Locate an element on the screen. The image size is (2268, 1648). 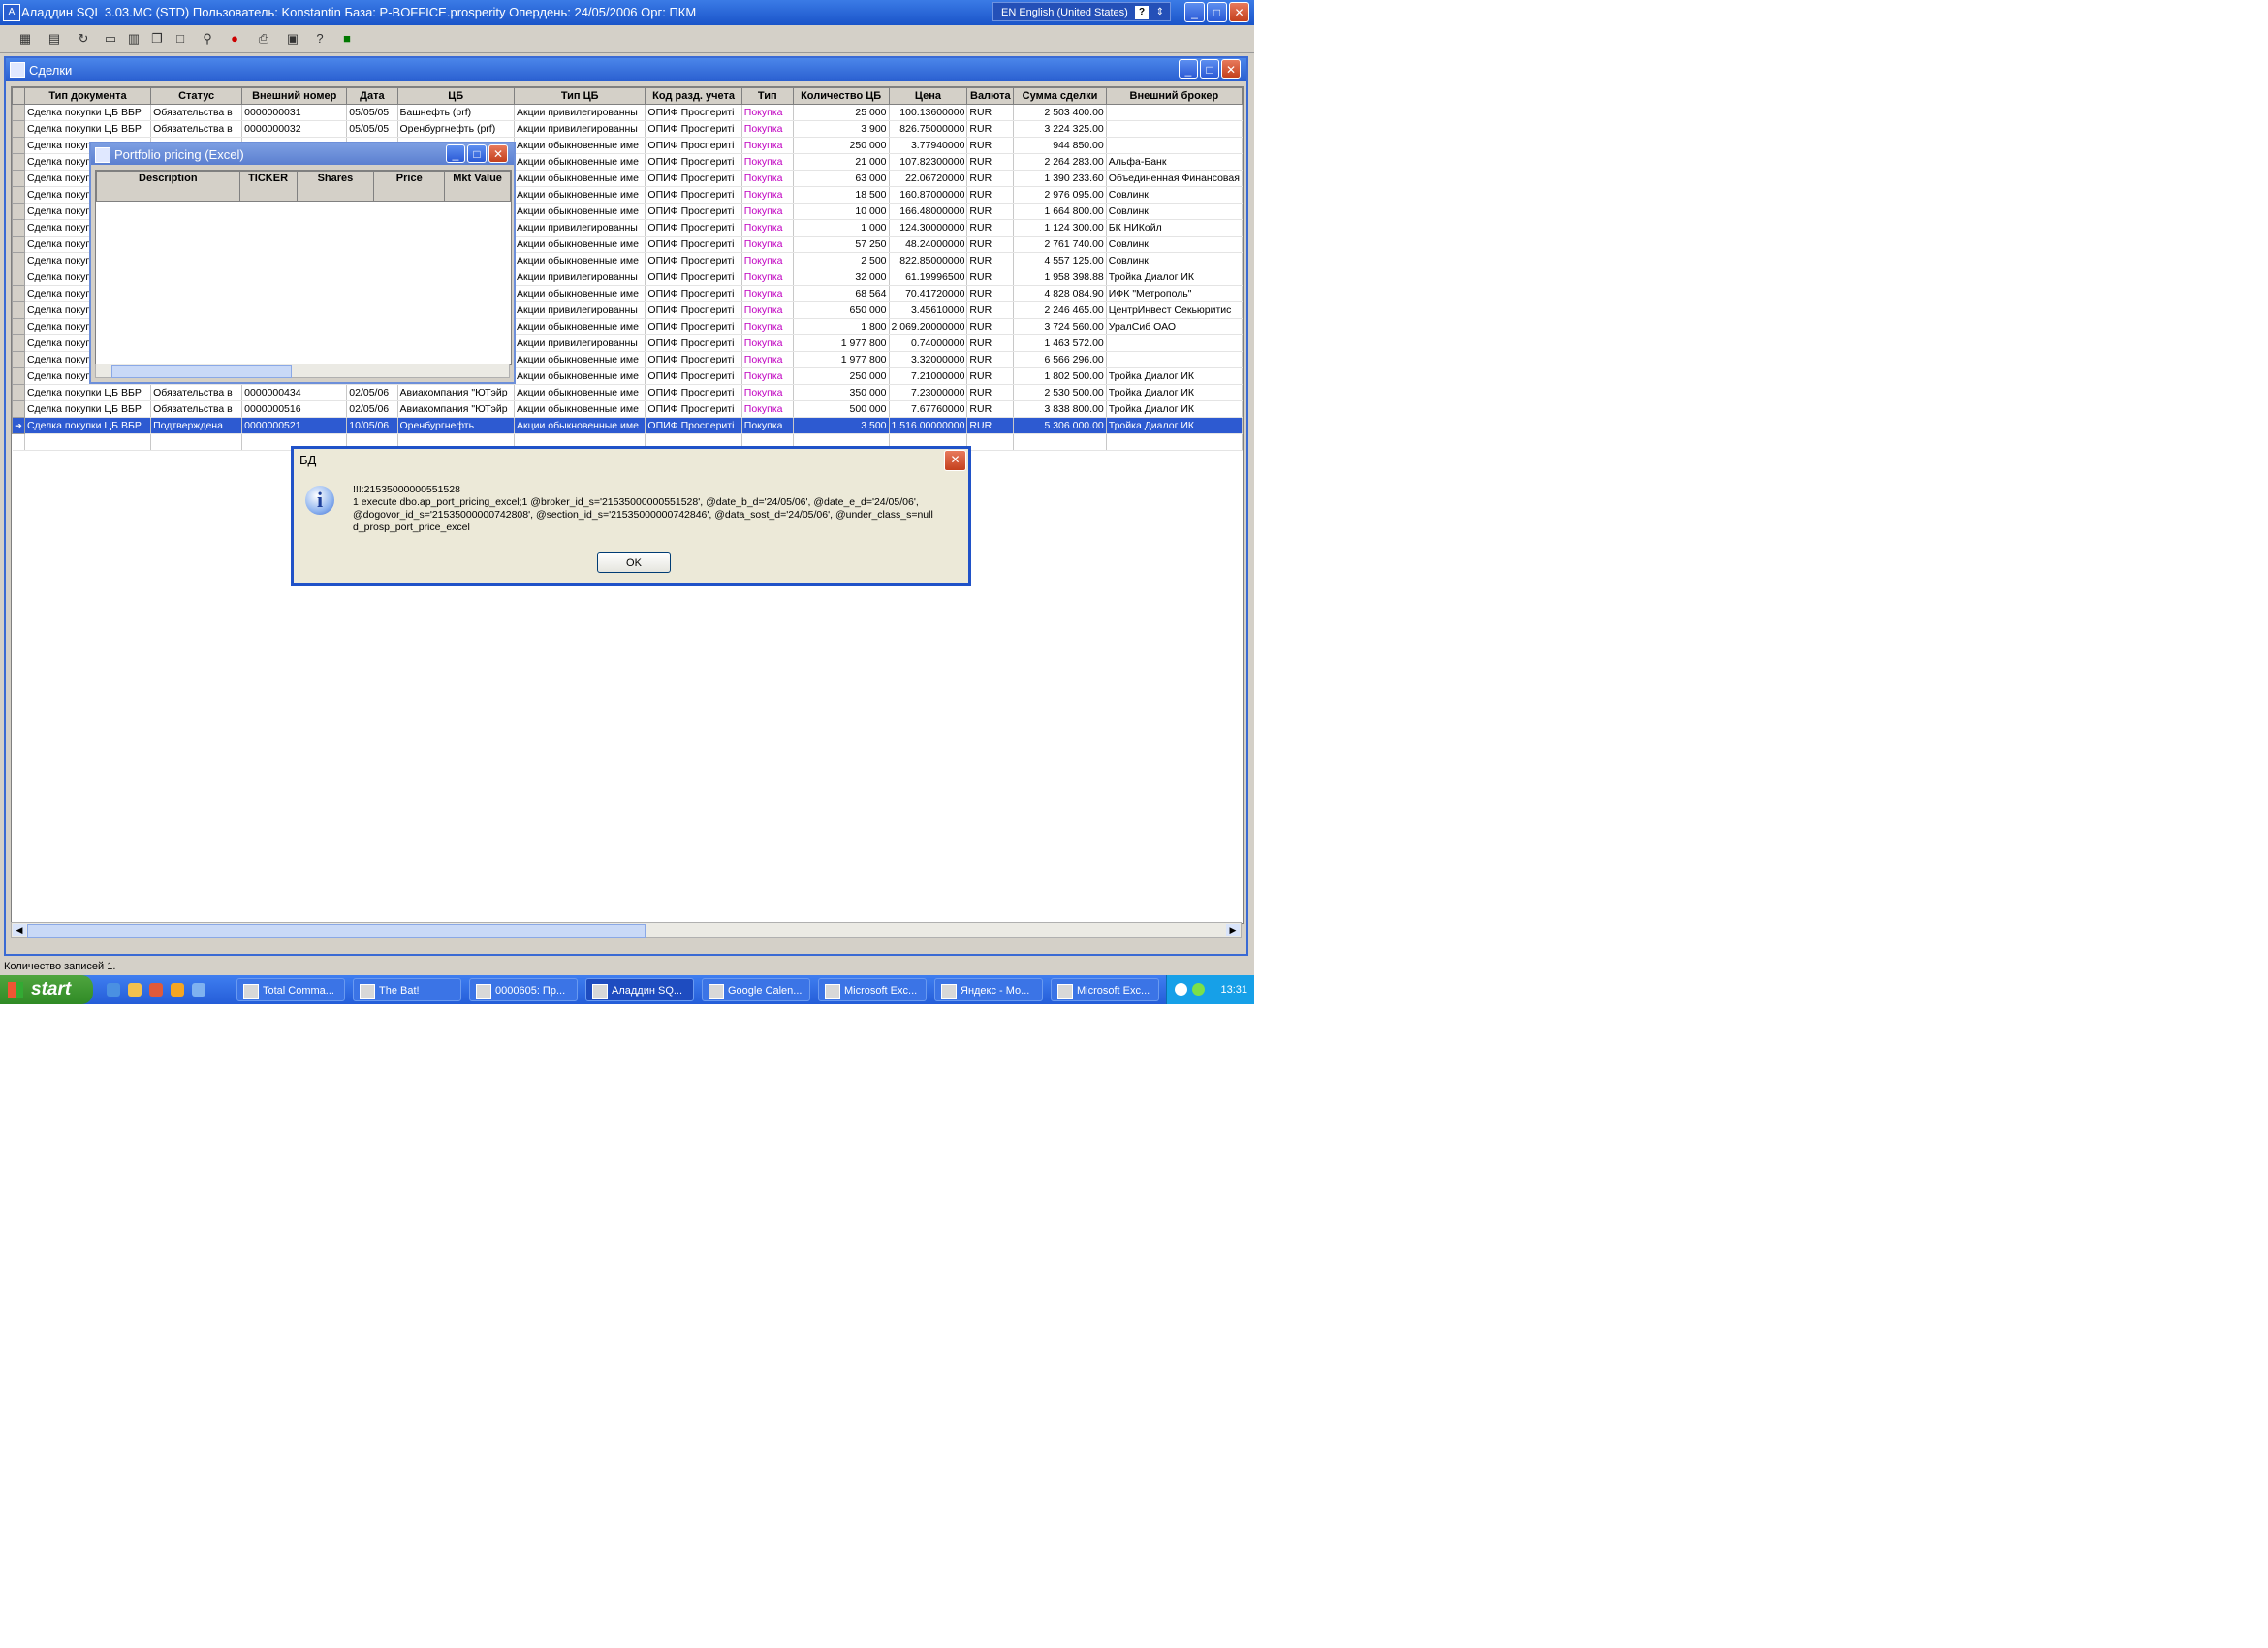
header-col-quantity: Количество ЦБ is located at coordinates (841, 96).